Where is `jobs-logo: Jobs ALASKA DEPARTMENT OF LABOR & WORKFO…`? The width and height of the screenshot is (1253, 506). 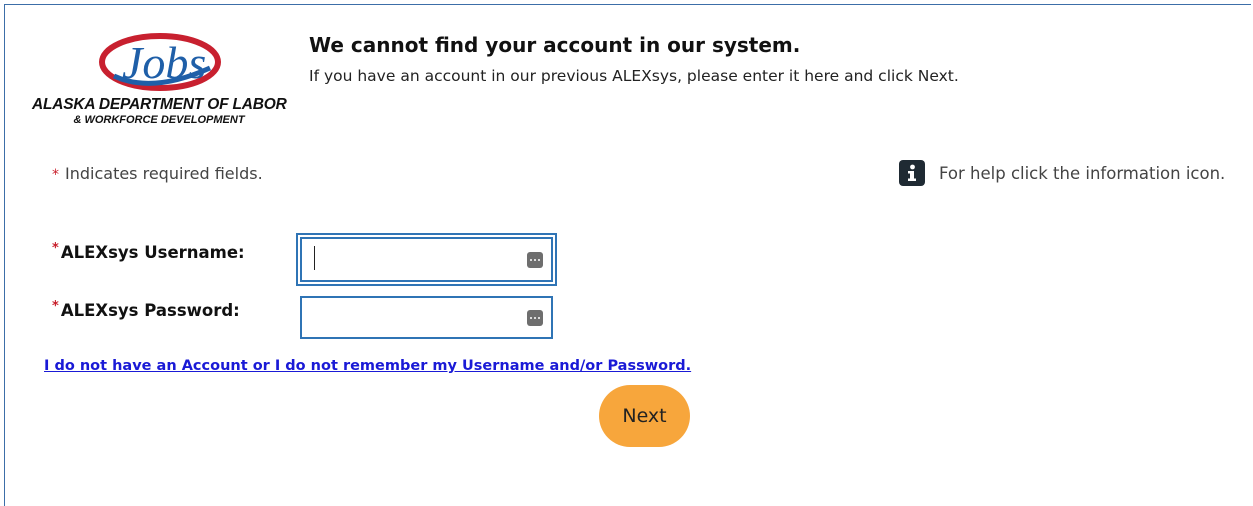
jobs-logo: Jobs ALASKA DEPARTMENT OF LABOR & WORKFO… is located at coordinates (159, 80).